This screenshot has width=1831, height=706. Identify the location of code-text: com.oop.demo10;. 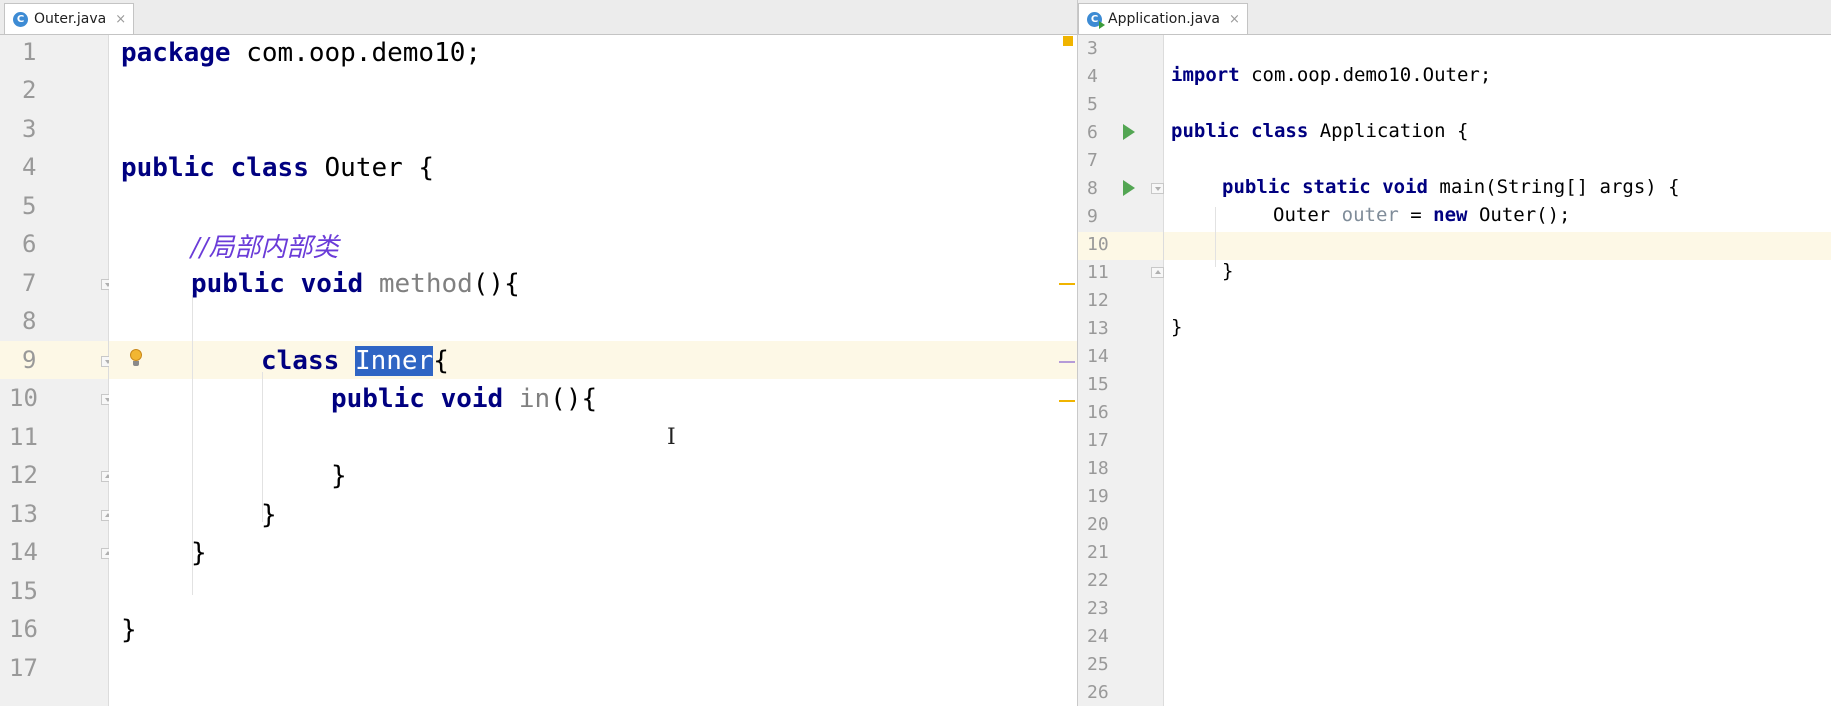
(356, 53).